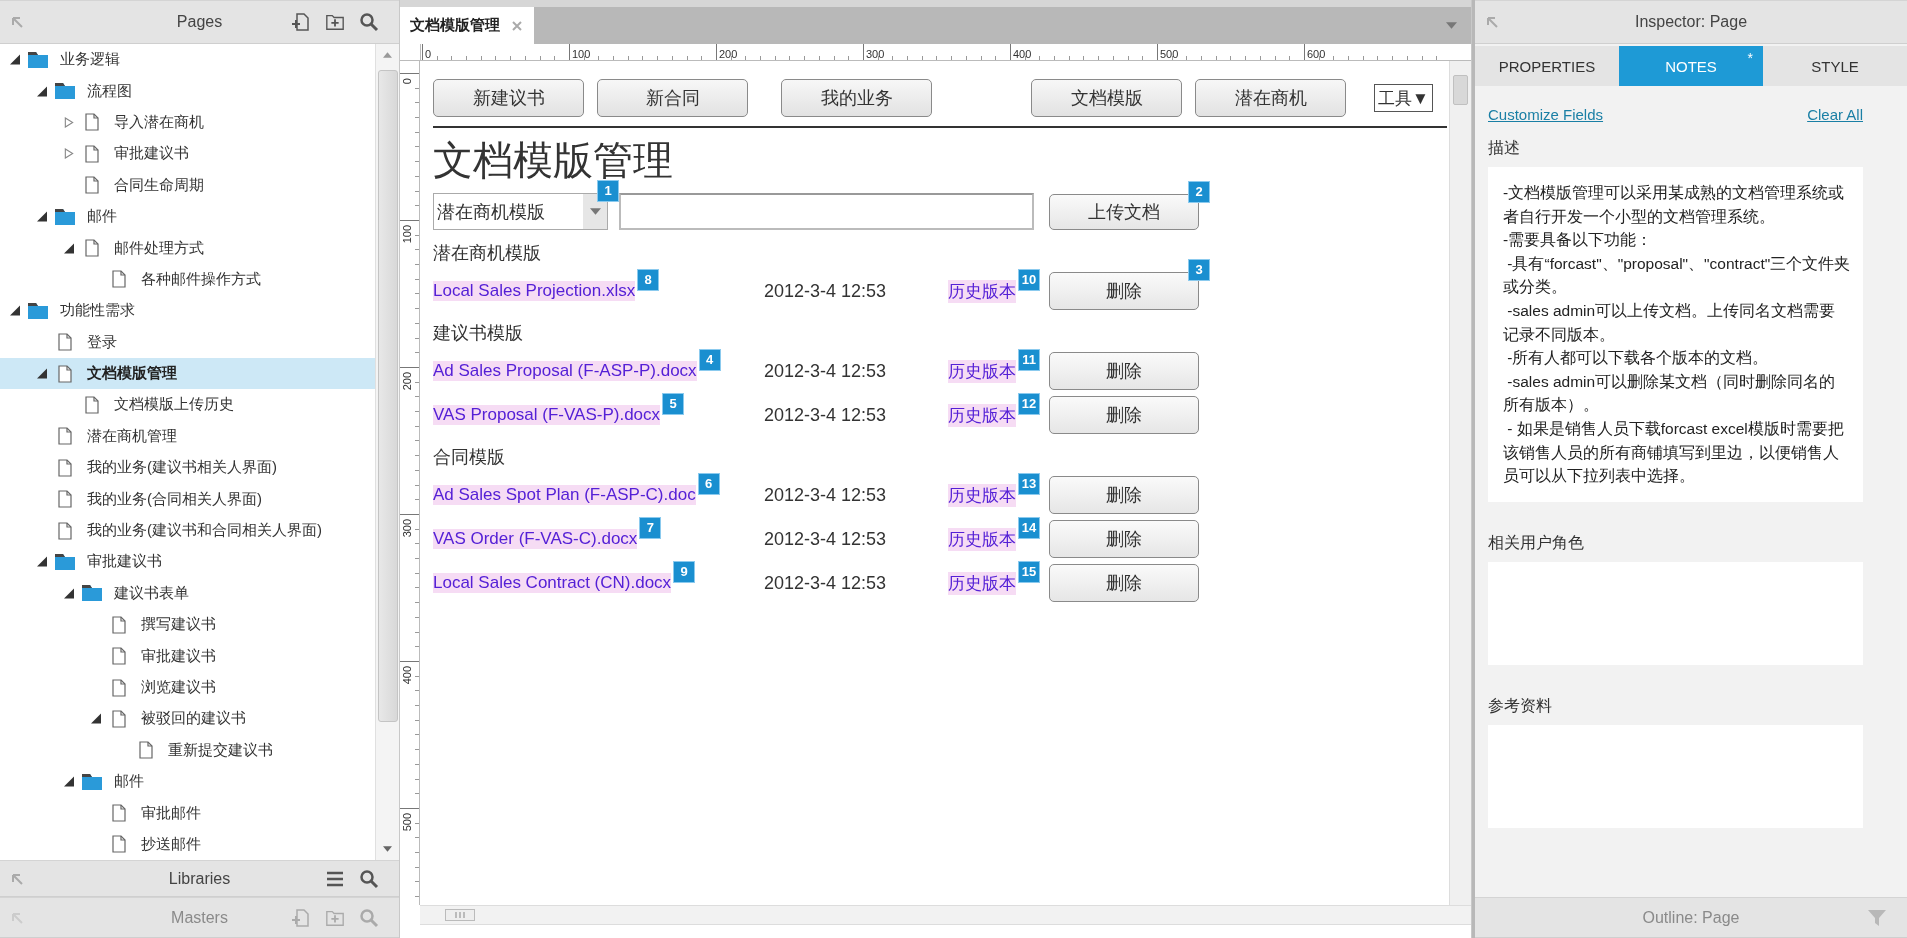  I want to click on notes-text-area: -文档模版管理可以采用某成熟的文档管理系统或者自行开发一个小型的文档管理系统。 -需要具备以下功能： -具有“forcast"、"proposal"、"contract"三个文件夹或分类。 -sales admin可以上传文档。上传同名文档需要记录不同版本。 -所有人都可以下载各个版本的文档。 -sales admin可以删除某文档（同时删除同名的所有版本）。 - 如果是销售人员下载forcast excel模版时需要把该销售人员的所有商铺填写到里边，以便销售人员可以从下拉列表中选择。, so click(1675, 334).